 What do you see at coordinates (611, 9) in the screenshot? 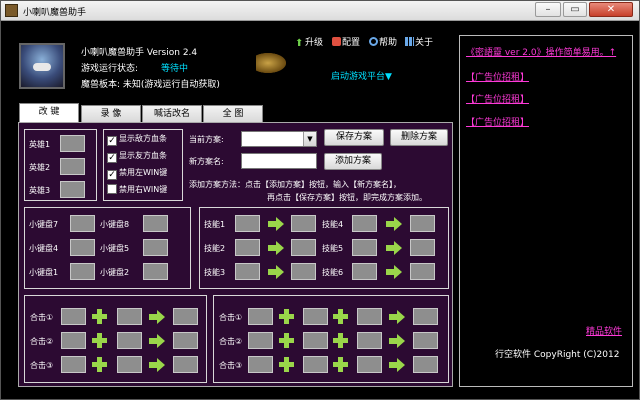
I see `close-button: ✕` at bounding box center [611, 9].